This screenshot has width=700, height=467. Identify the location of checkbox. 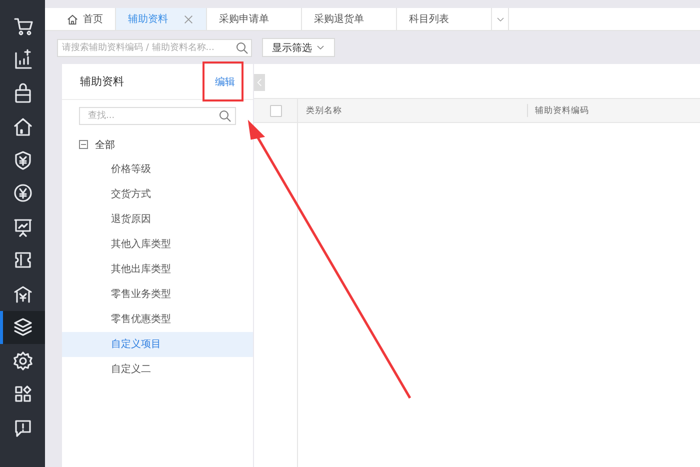
(276, 110).